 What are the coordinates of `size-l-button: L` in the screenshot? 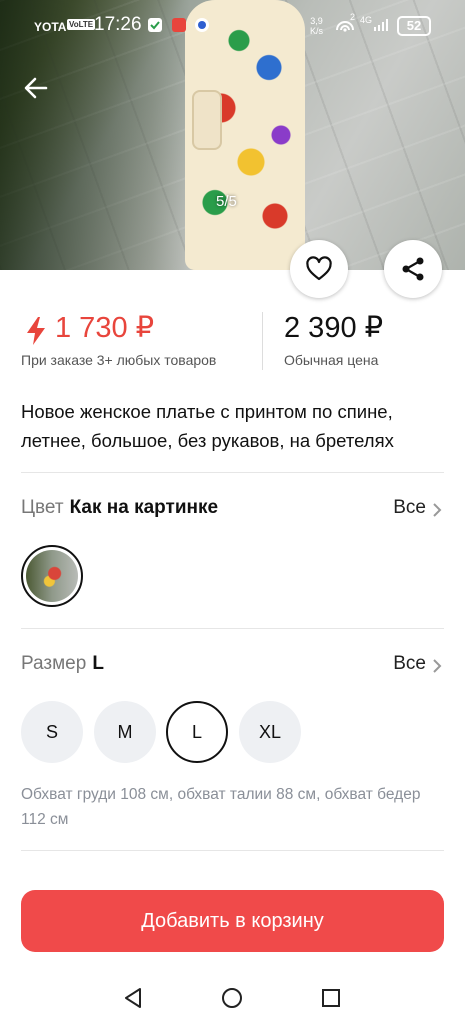 It's located at (197, 732).